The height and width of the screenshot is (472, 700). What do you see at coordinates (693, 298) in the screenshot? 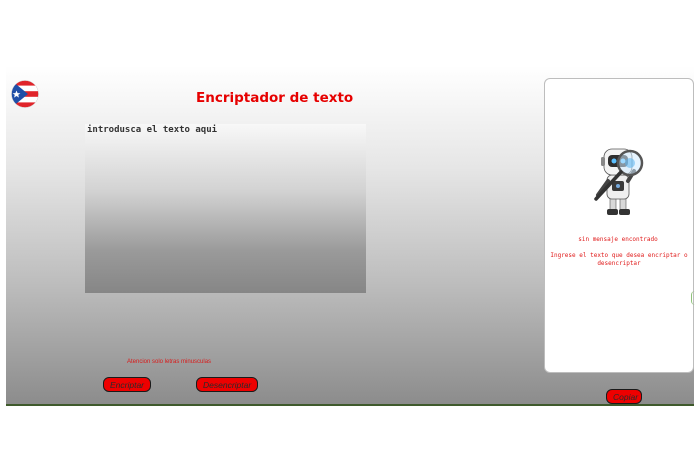
I see `panel-edge-tab` at bounding box center [693, 298].